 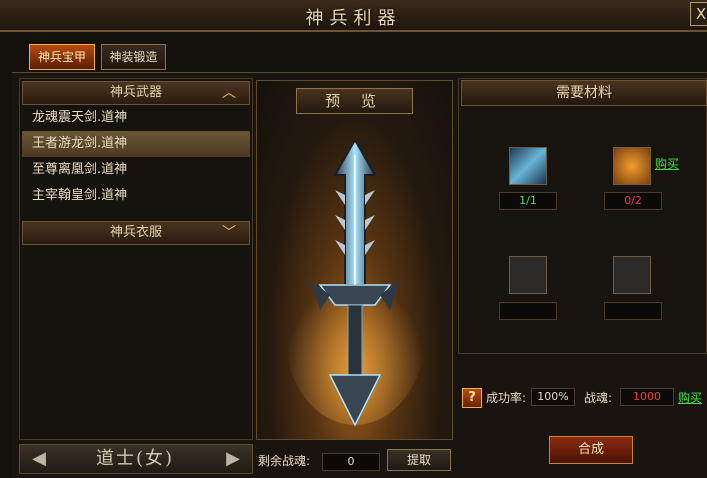 What do you see at coordinates (39, 459) in the screenshot?
I see `arrow-left-icon: ◀` at bounding box center [39, 459].